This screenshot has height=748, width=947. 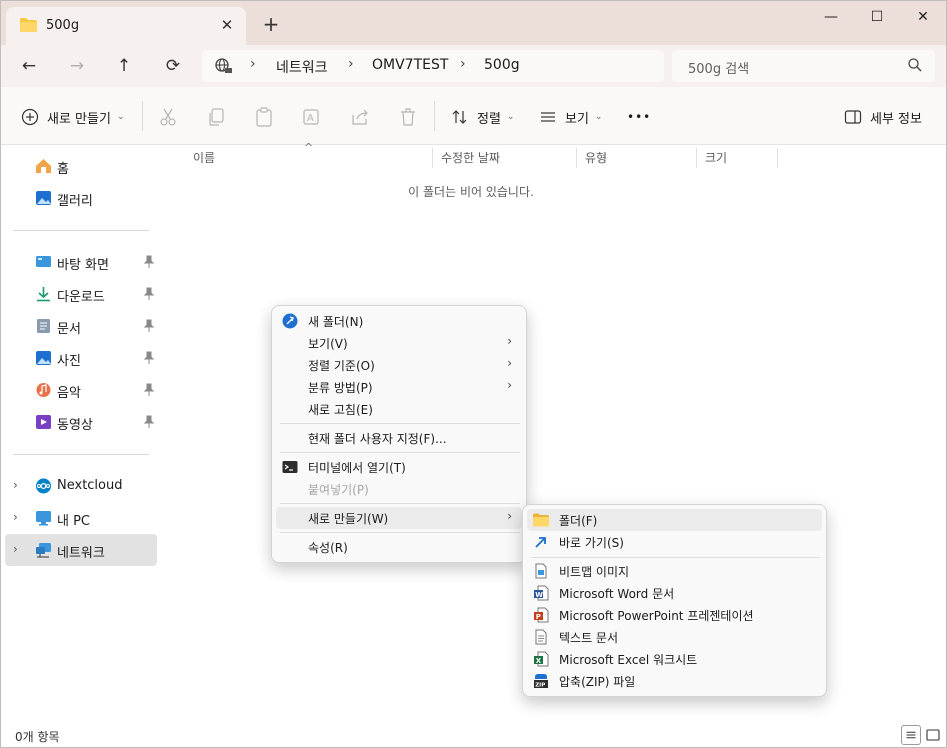 I want to click on item-count: 0개 항목, so click(x=37, y=737).